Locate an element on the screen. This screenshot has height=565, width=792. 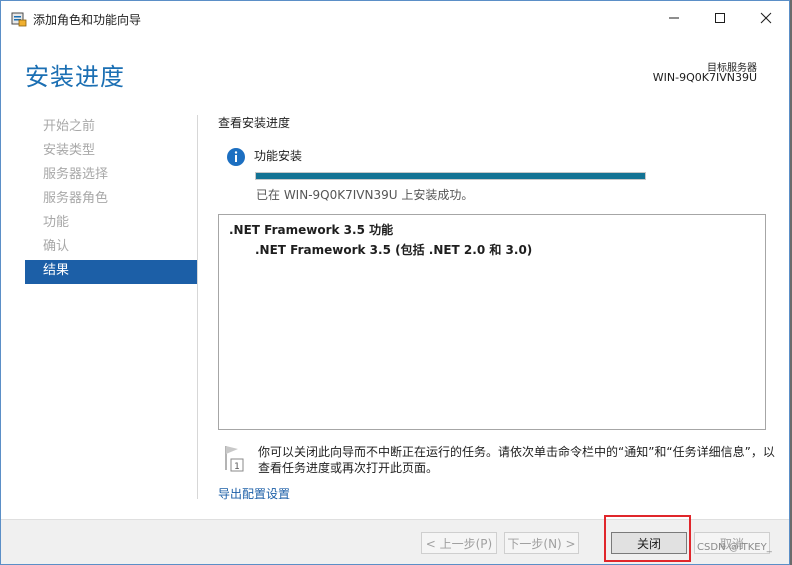
nav-item-before-you-begin: 开始之前 is located at coordinates (111, 128).